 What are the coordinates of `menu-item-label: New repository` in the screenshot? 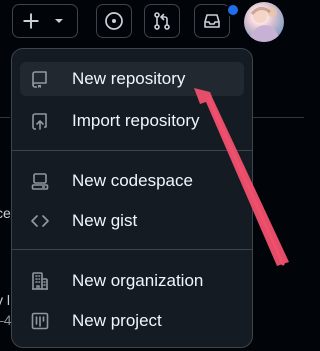 It's located at (129, 78).